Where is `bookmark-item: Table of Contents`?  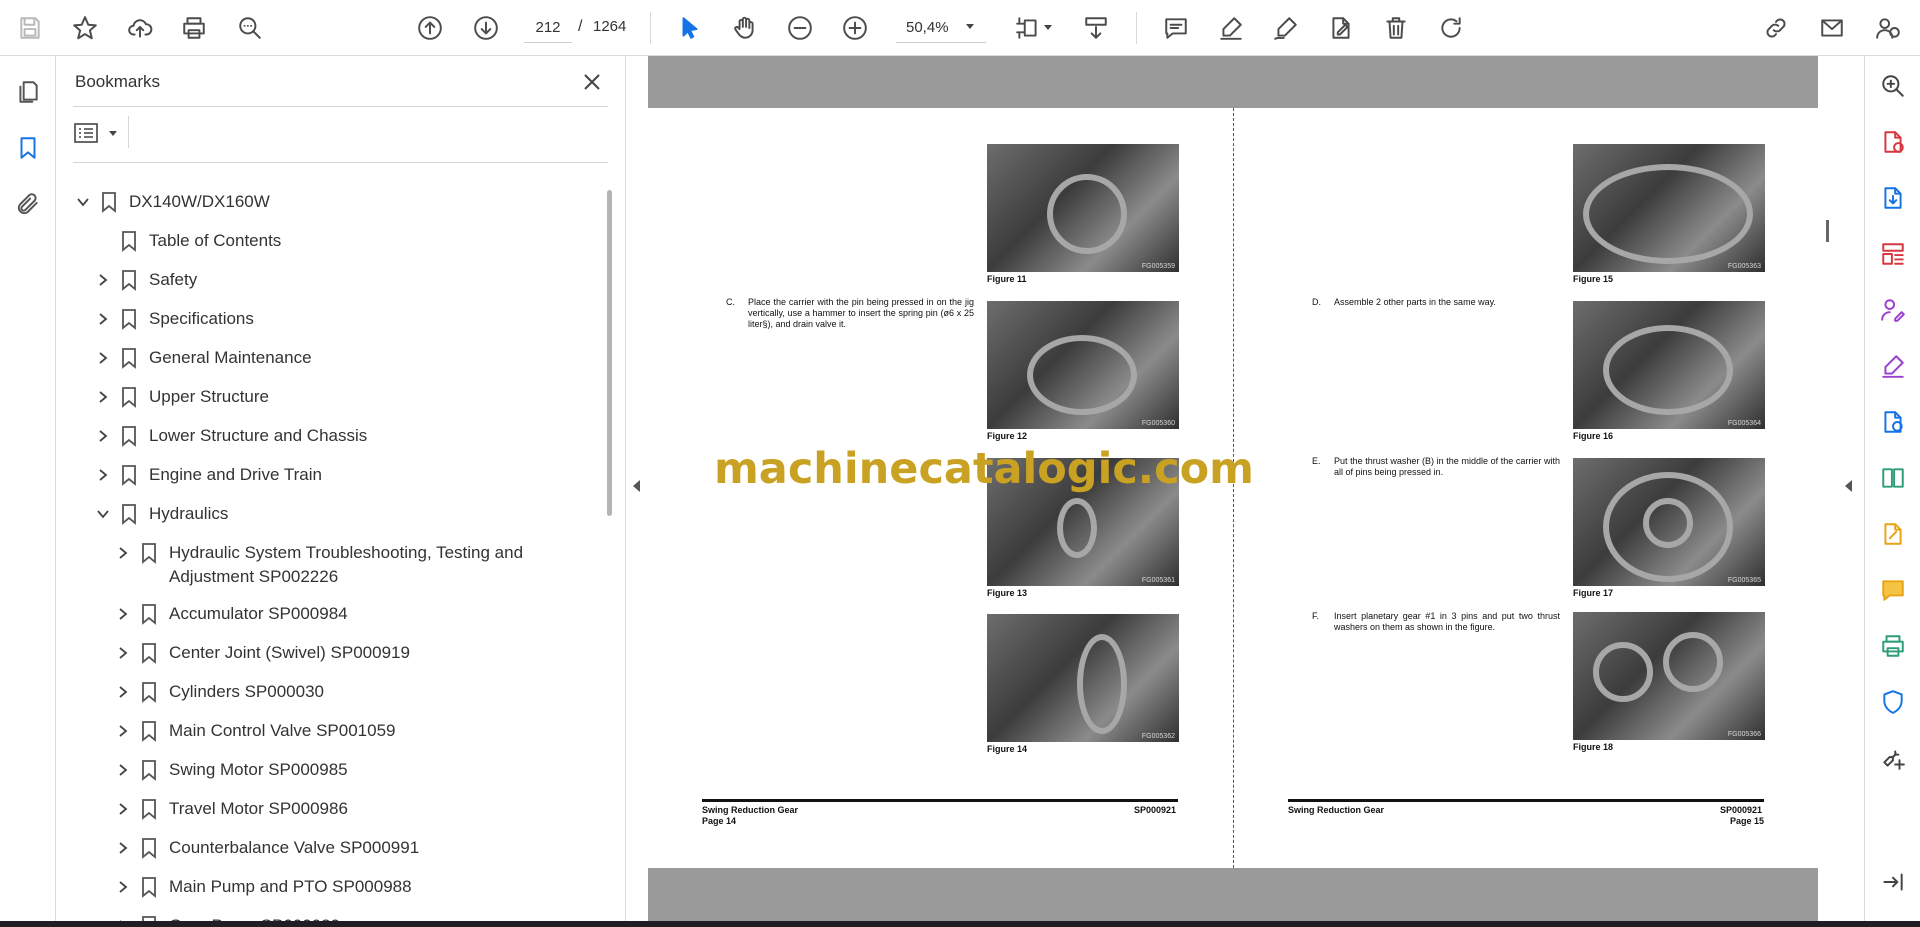
bookmark-item: Table of Contents is located at coordinates (317, 243).